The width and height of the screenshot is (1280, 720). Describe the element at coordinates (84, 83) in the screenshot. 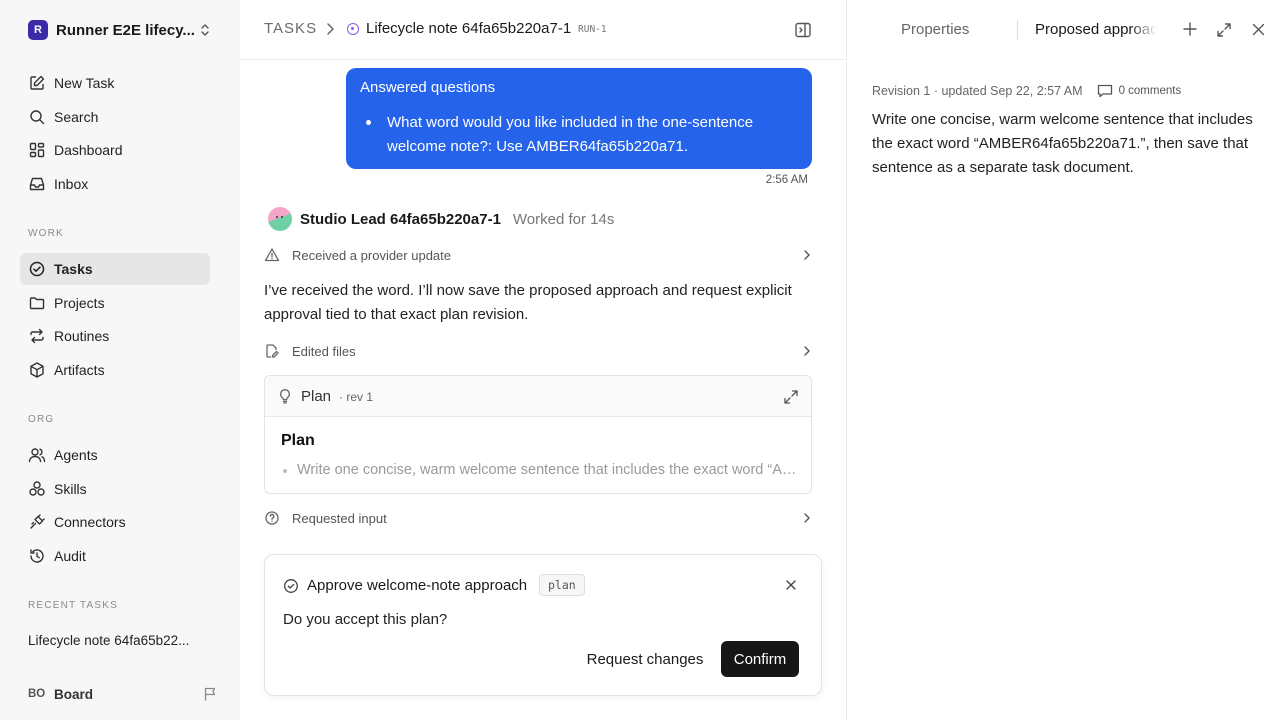

I see `sidebar-item-label: New Task` at that location.